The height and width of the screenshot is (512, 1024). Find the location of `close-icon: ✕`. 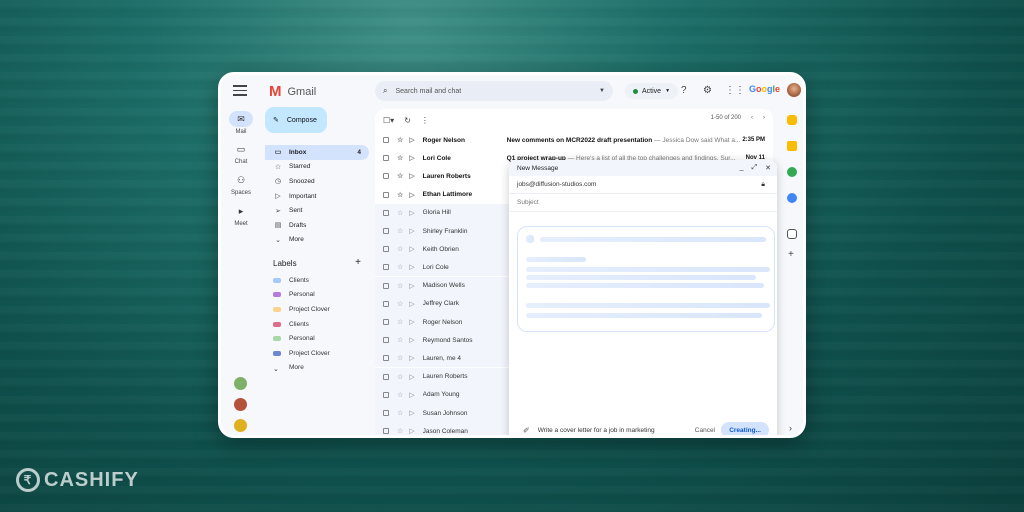

close-icon: ✕ is located at coordinates (768, 168).